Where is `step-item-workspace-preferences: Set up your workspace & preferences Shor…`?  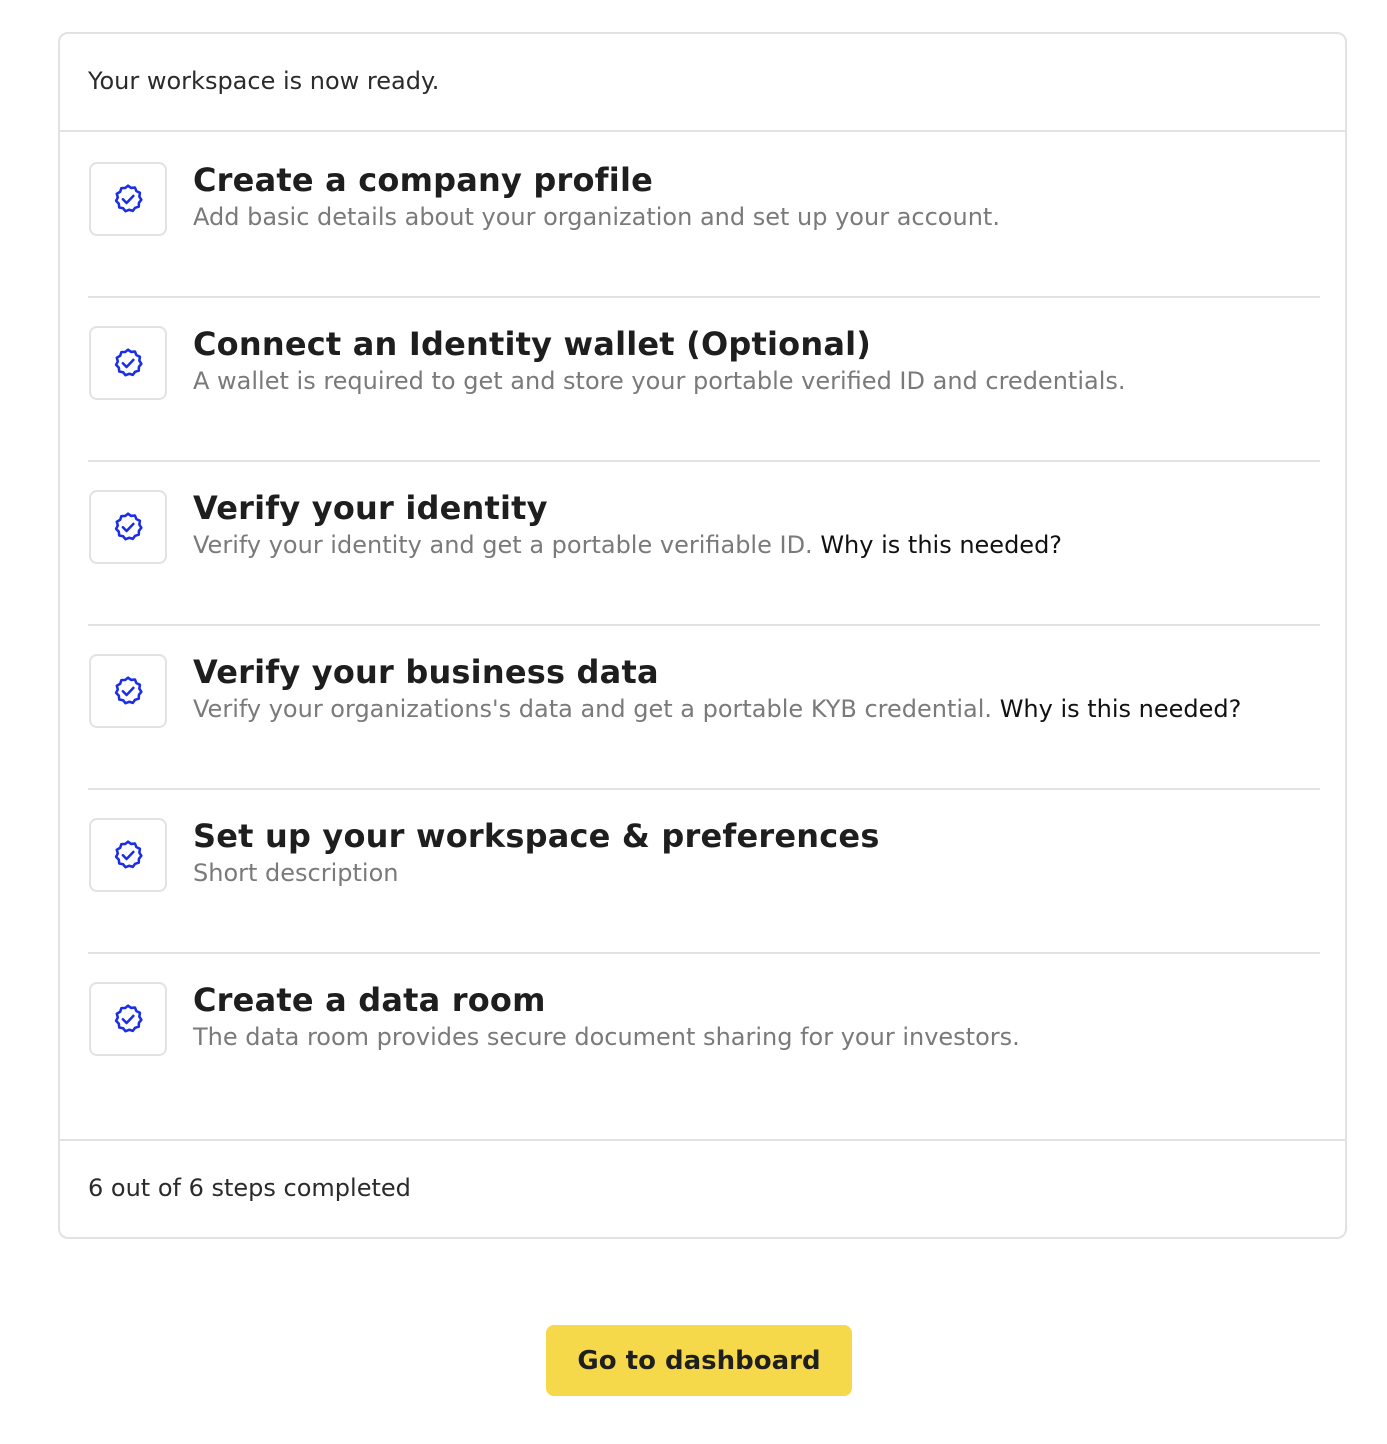 step-item-workspace-preferences: Set up your workspace & preferences Shor… is located at coordinates (704, 870).